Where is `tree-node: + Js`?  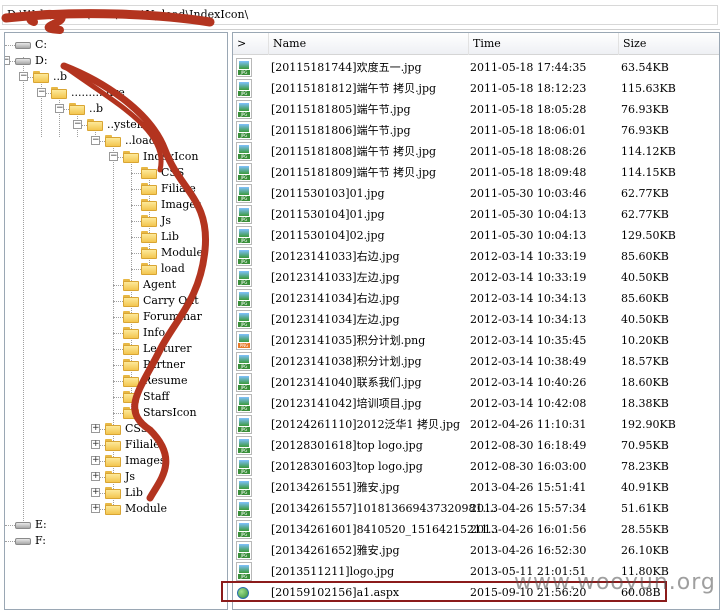 tree-node: + Js is located at coordinates (115, 477).